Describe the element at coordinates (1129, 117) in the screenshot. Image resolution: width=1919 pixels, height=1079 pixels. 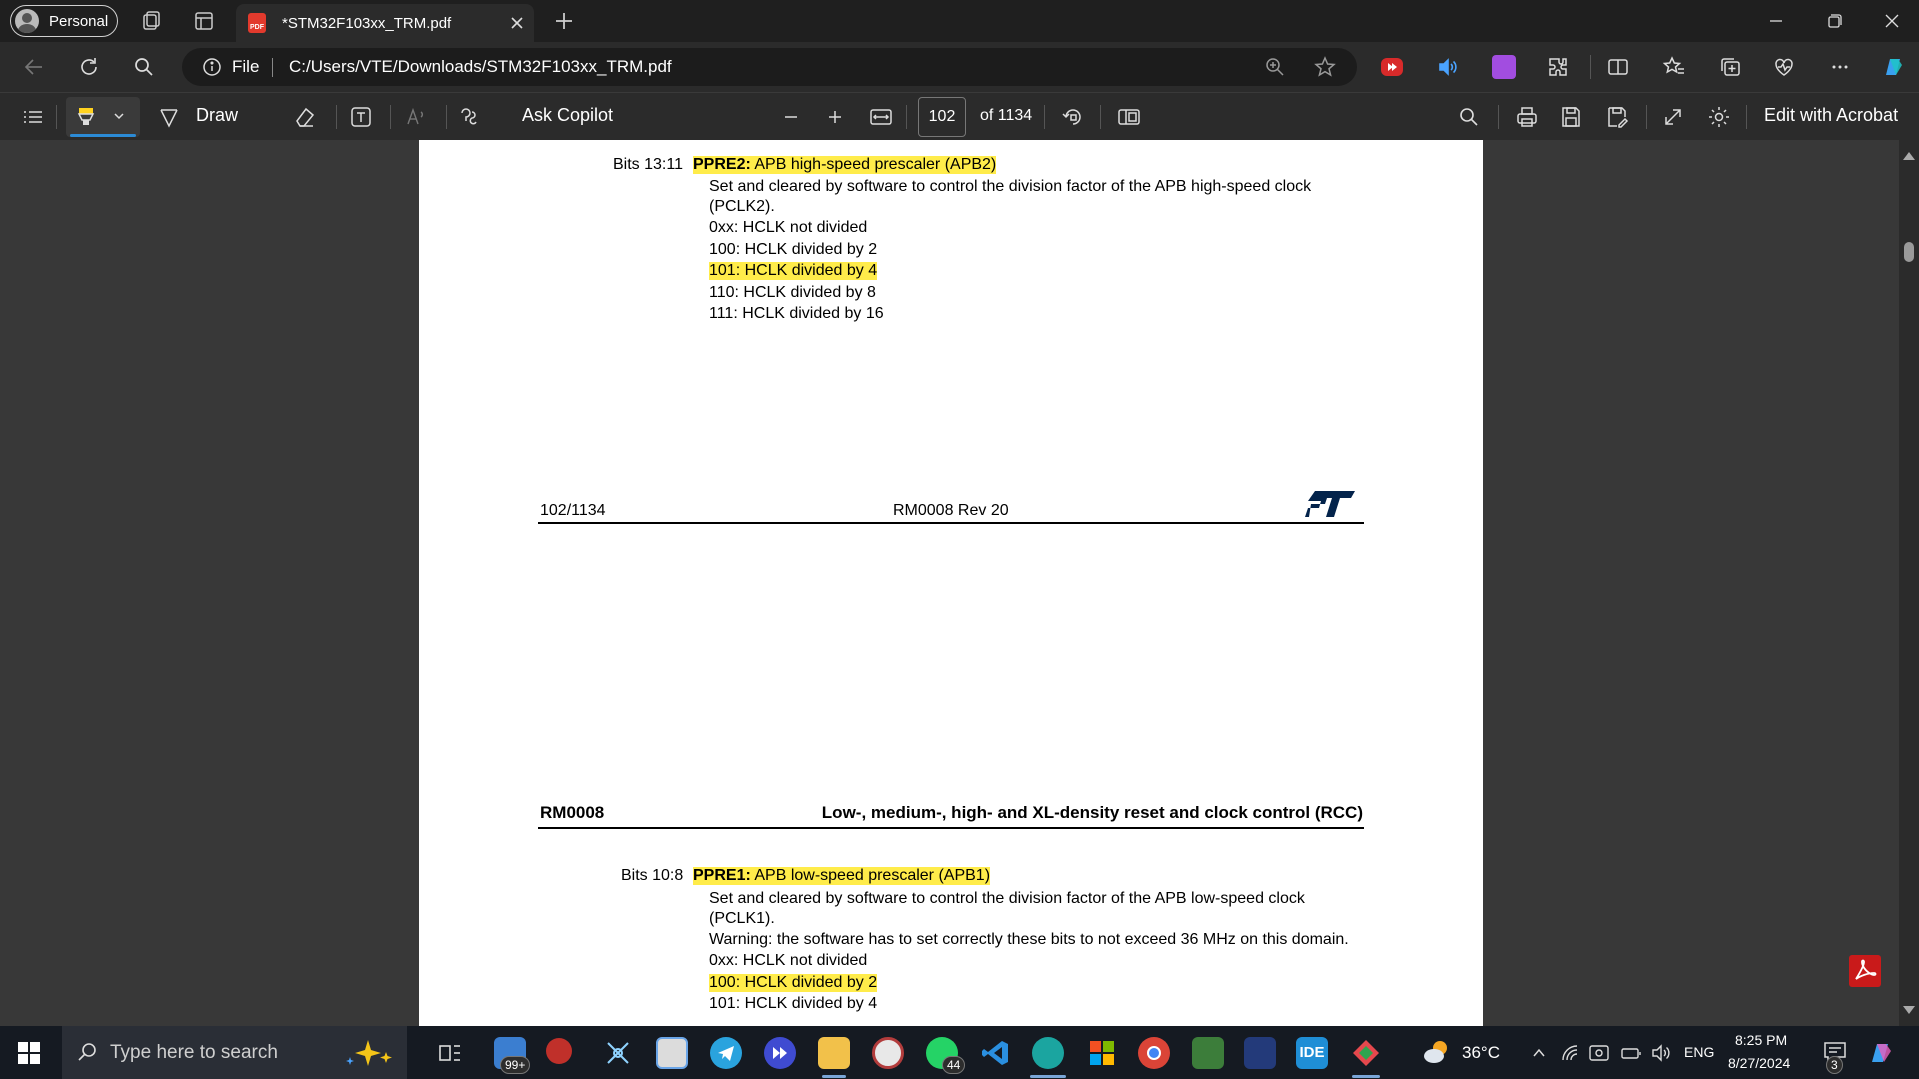
I see `page-view-icon` at that location.